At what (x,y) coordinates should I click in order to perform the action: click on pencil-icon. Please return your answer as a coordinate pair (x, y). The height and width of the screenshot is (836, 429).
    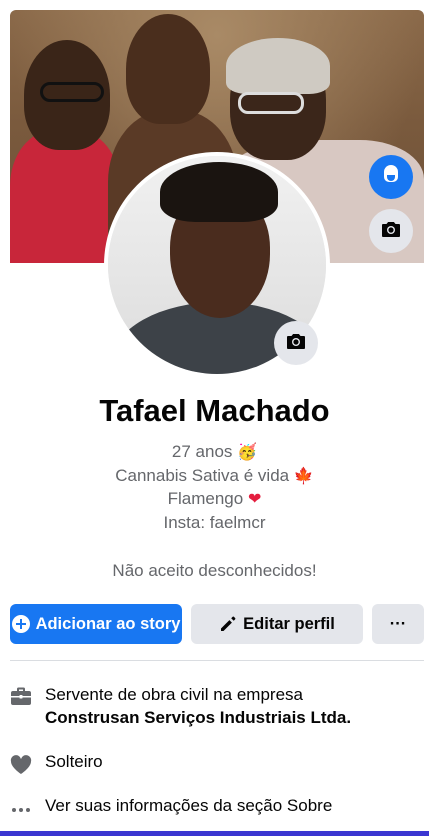
    Looking at the image, I should click on (228, 624).